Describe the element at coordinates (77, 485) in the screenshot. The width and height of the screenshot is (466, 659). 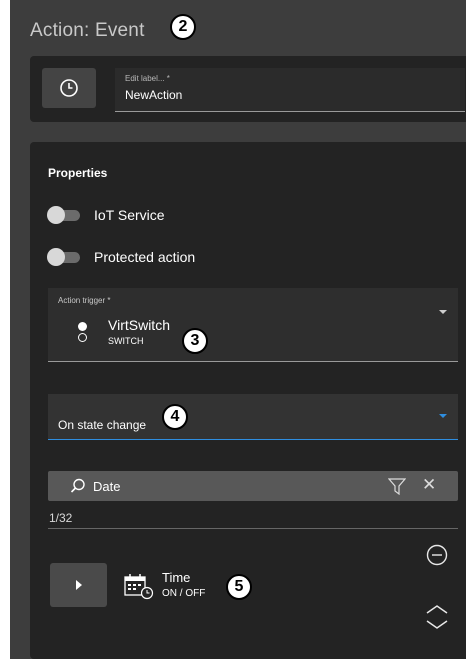
I see `search-icon` at that location.